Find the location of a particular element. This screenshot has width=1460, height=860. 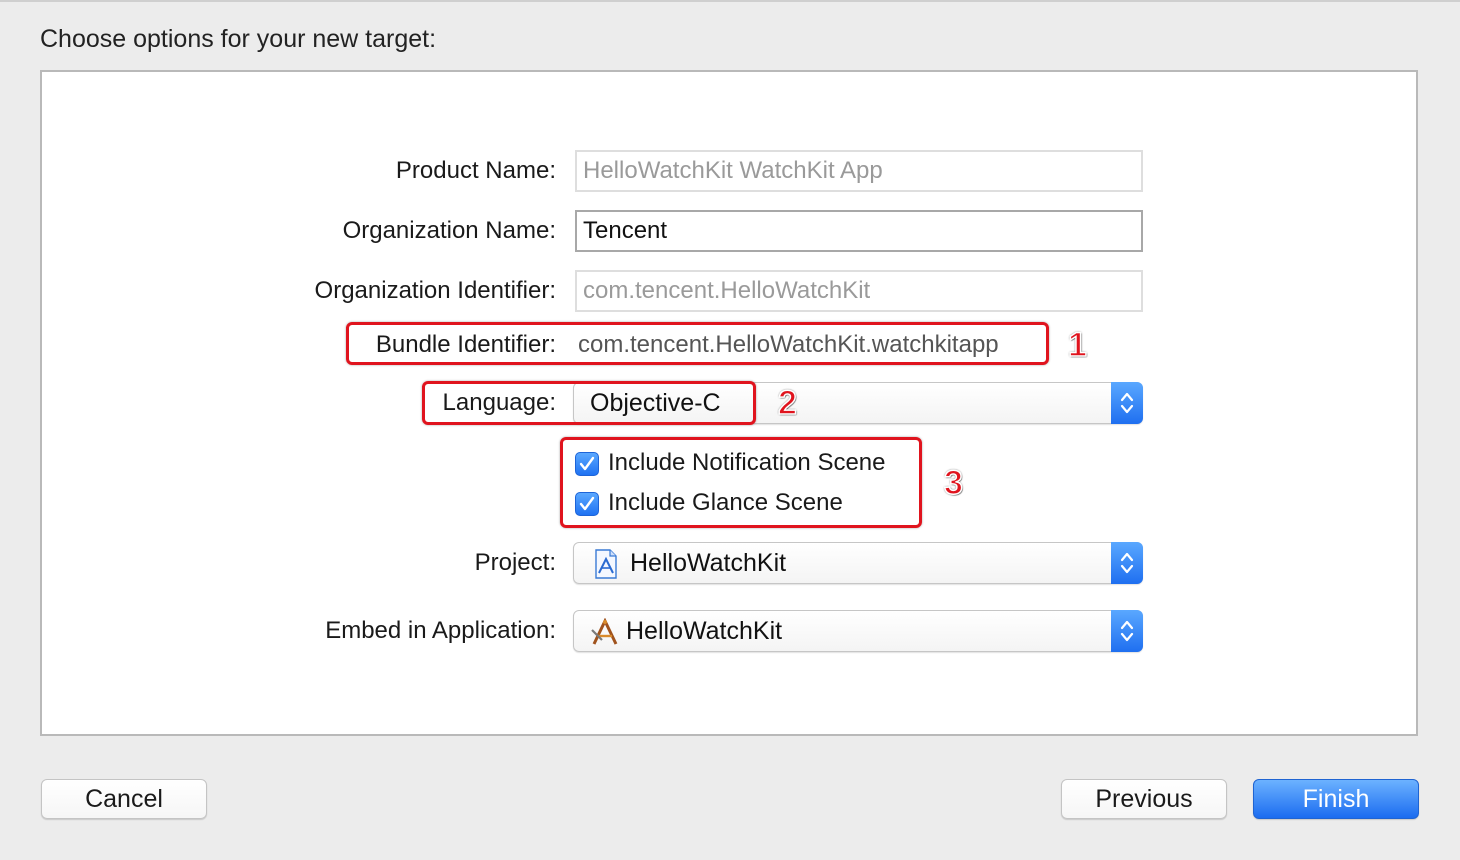

dialog-heading: Choose options for your new target: is located at coordinates (238, 39).